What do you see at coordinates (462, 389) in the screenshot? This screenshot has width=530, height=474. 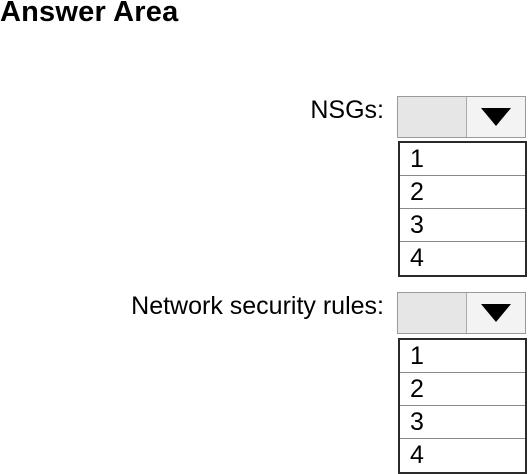 I see `network-security-rules-option-2: 2` at bounding box center [462, 389].